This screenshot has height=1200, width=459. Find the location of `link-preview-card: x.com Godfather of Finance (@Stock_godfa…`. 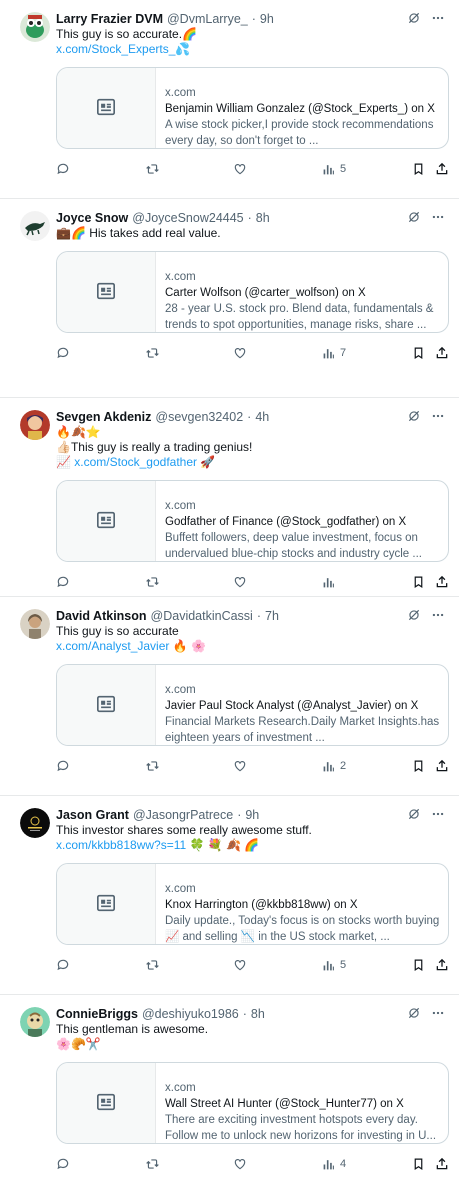

link-preview-card: x.com Godfather of Finance (@Stock_godfa… is located at coordinates (252, 521).